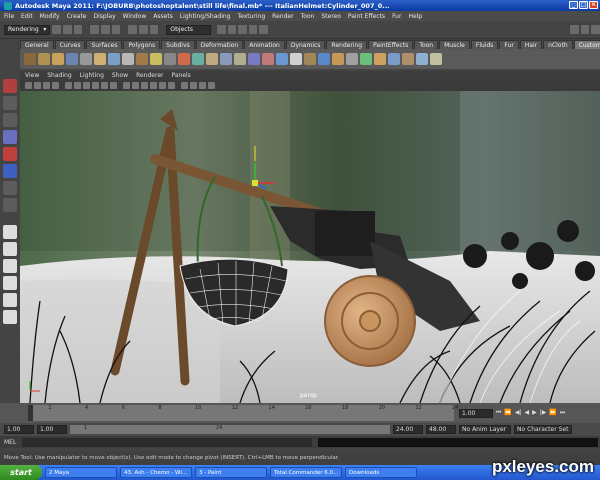  What do you see at coordinates (46, 85) in the screenshot?
I see `bookmark-icon` at bounding box center [46, 85].